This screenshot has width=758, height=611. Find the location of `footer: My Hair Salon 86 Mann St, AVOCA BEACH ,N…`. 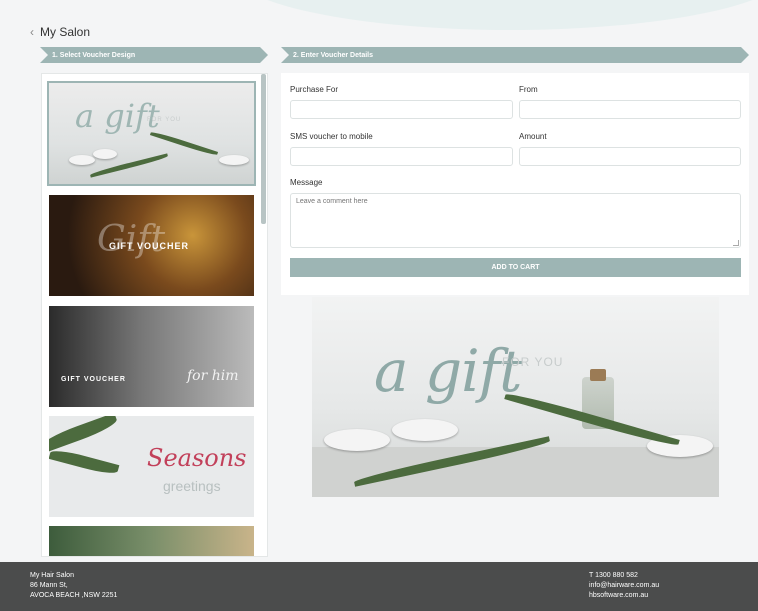

footer: My Hair Salon 86 Mann St, AVOCA BEACH ,N… is located at coordinates (379, 586).